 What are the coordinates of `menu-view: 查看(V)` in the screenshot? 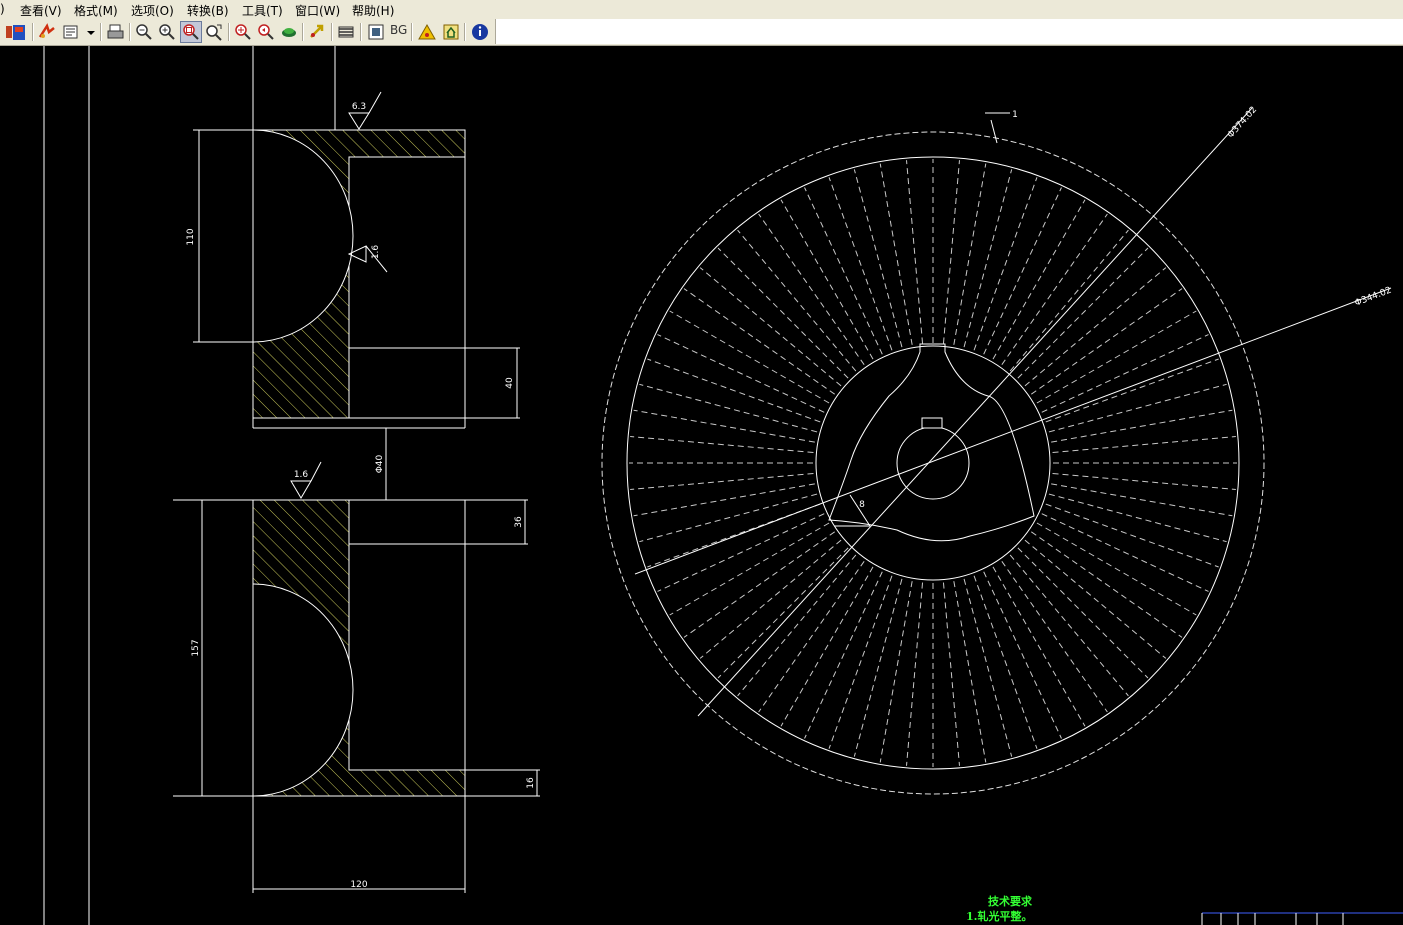 It's located at (41, 10).